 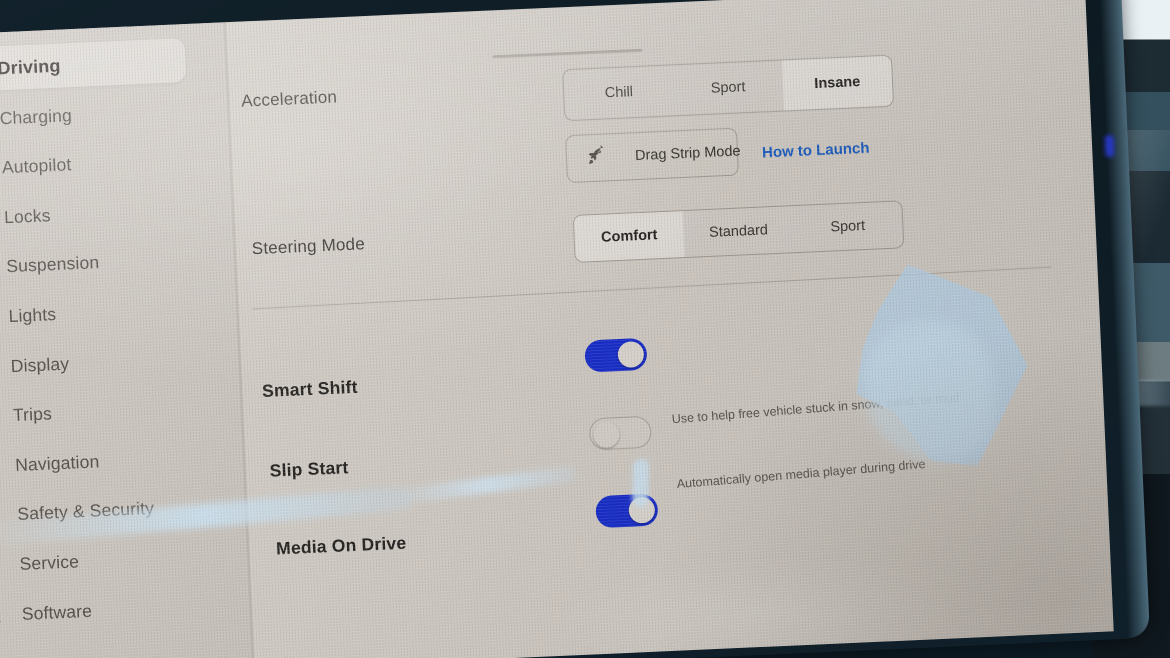 What do you see at coordinates (57, 462) in the screenshot?
I see `sidebar-item-label: Navigation` at bounding box center [57, 462].